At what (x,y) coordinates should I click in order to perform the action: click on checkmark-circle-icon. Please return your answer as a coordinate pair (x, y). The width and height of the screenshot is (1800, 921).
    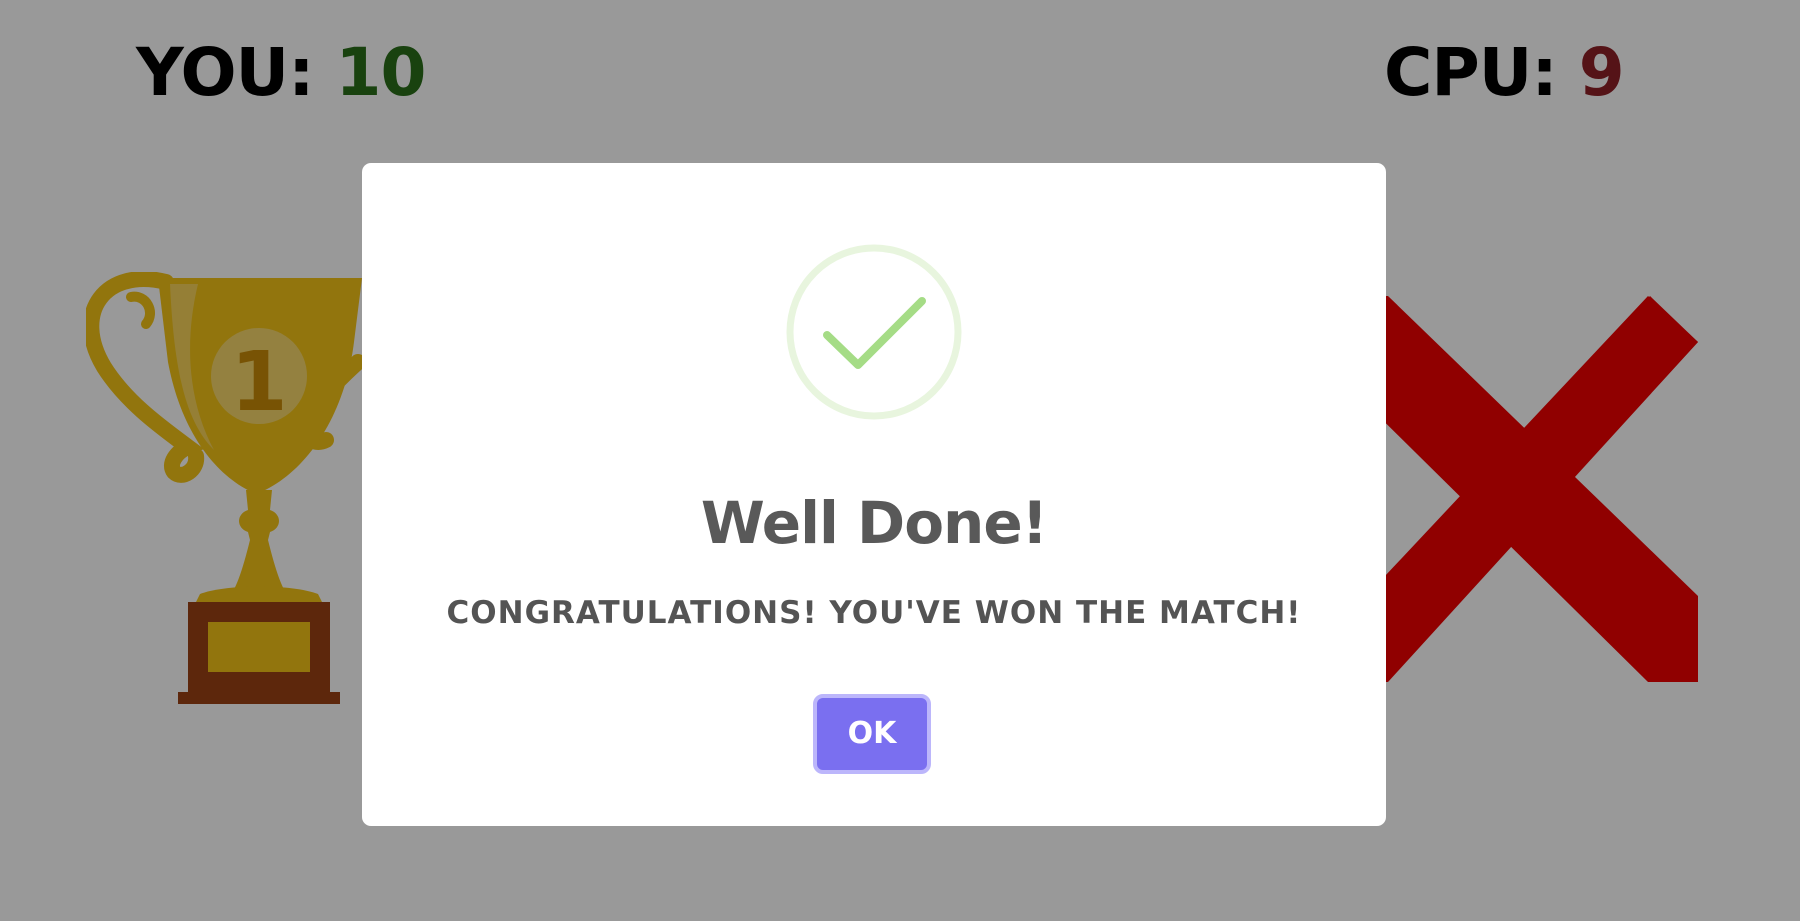
    Looking at the image, I should click on (874, 332).